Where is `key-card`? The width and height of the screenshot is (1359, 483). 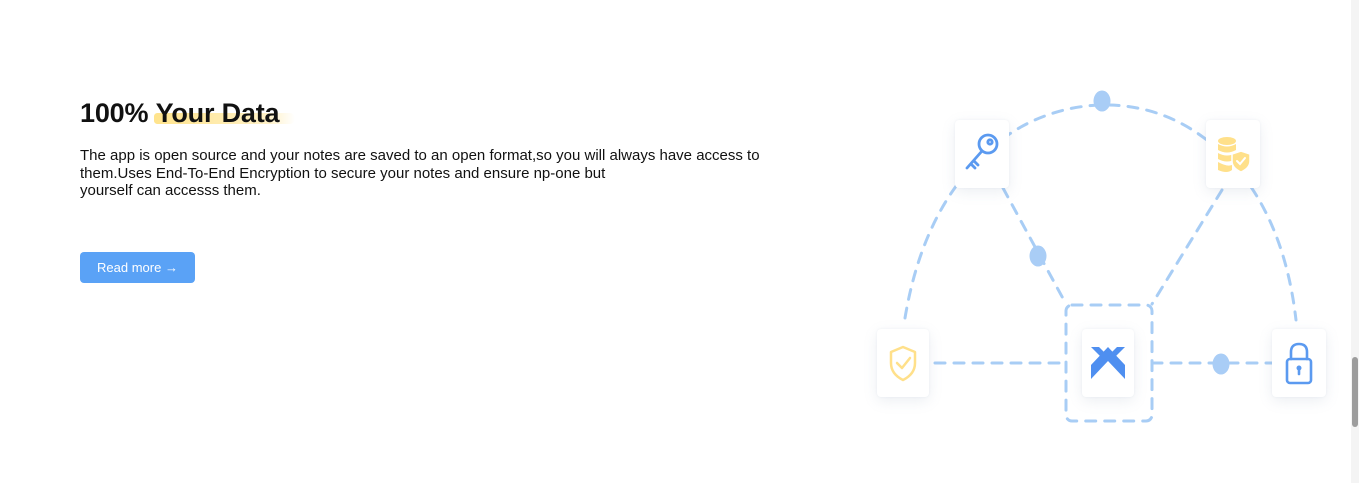
key-card is located at coordinates (982, 154).